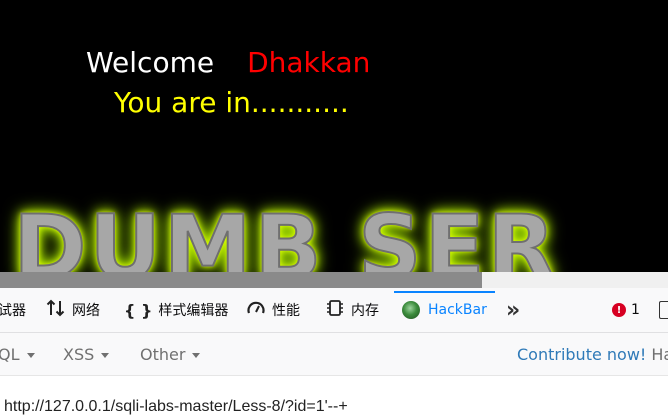 Image resolution: width=668 pixels, height=419 pixels. What do you see at coordinates (10, 354) in the screenshot?
I see `sql-menu-label: QL` at bounding box center [10, 354].